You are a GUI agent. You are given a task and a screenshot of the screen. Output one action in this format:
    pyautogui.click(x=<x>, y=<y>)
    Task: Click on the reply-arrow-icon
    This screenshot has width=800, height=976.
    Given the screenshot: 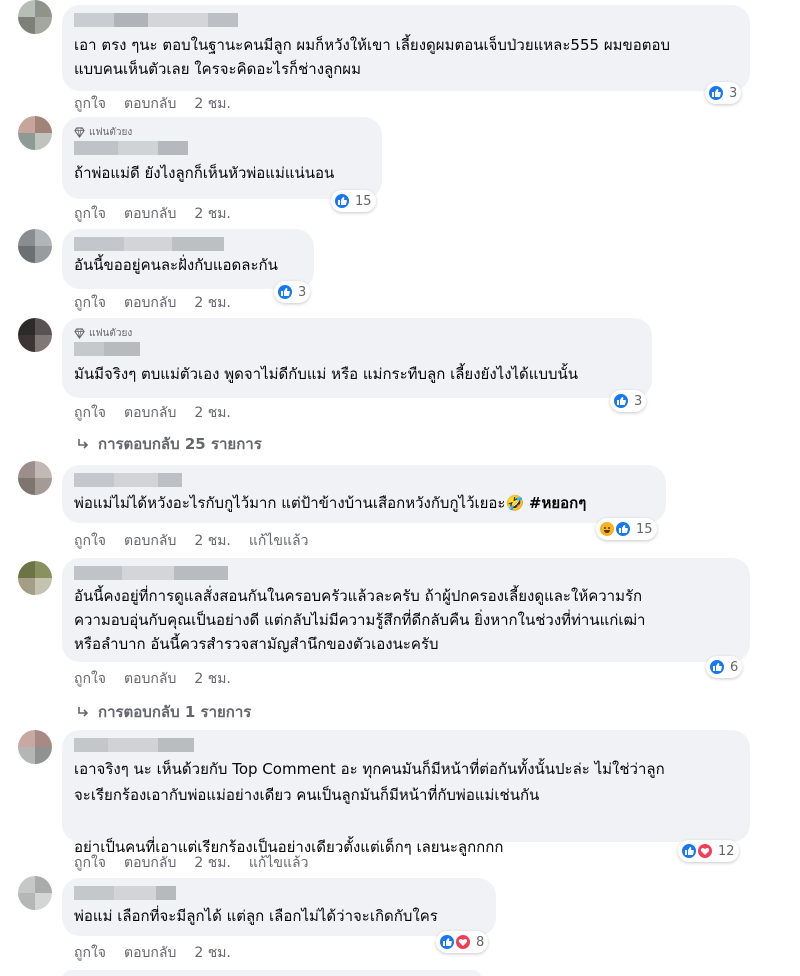 What is the action you would take?
    pyautogui.click(x=83, y=712)
    